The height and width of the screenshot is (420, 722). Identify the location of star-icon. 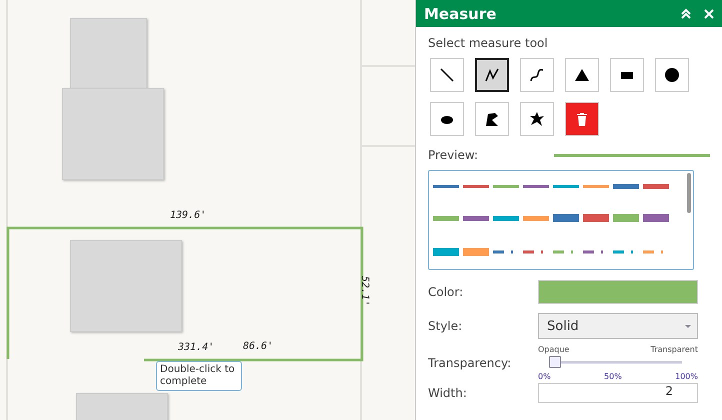
(537, 119).